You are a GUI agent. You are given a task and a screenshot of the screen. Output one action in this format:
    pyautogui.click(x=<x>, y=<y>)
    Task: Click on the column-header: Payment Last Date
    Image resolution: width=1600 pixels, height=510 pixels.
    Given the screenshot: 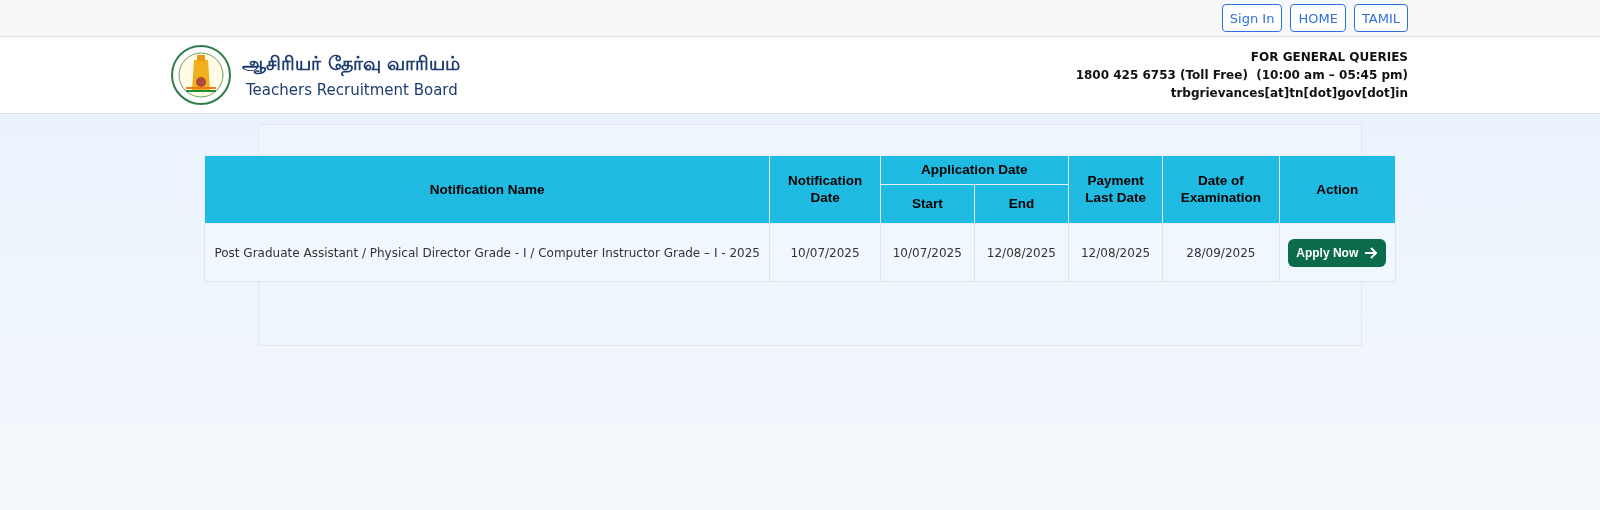 What is the action you would take?
    pyautogui.click(x=1115, y=189)
    